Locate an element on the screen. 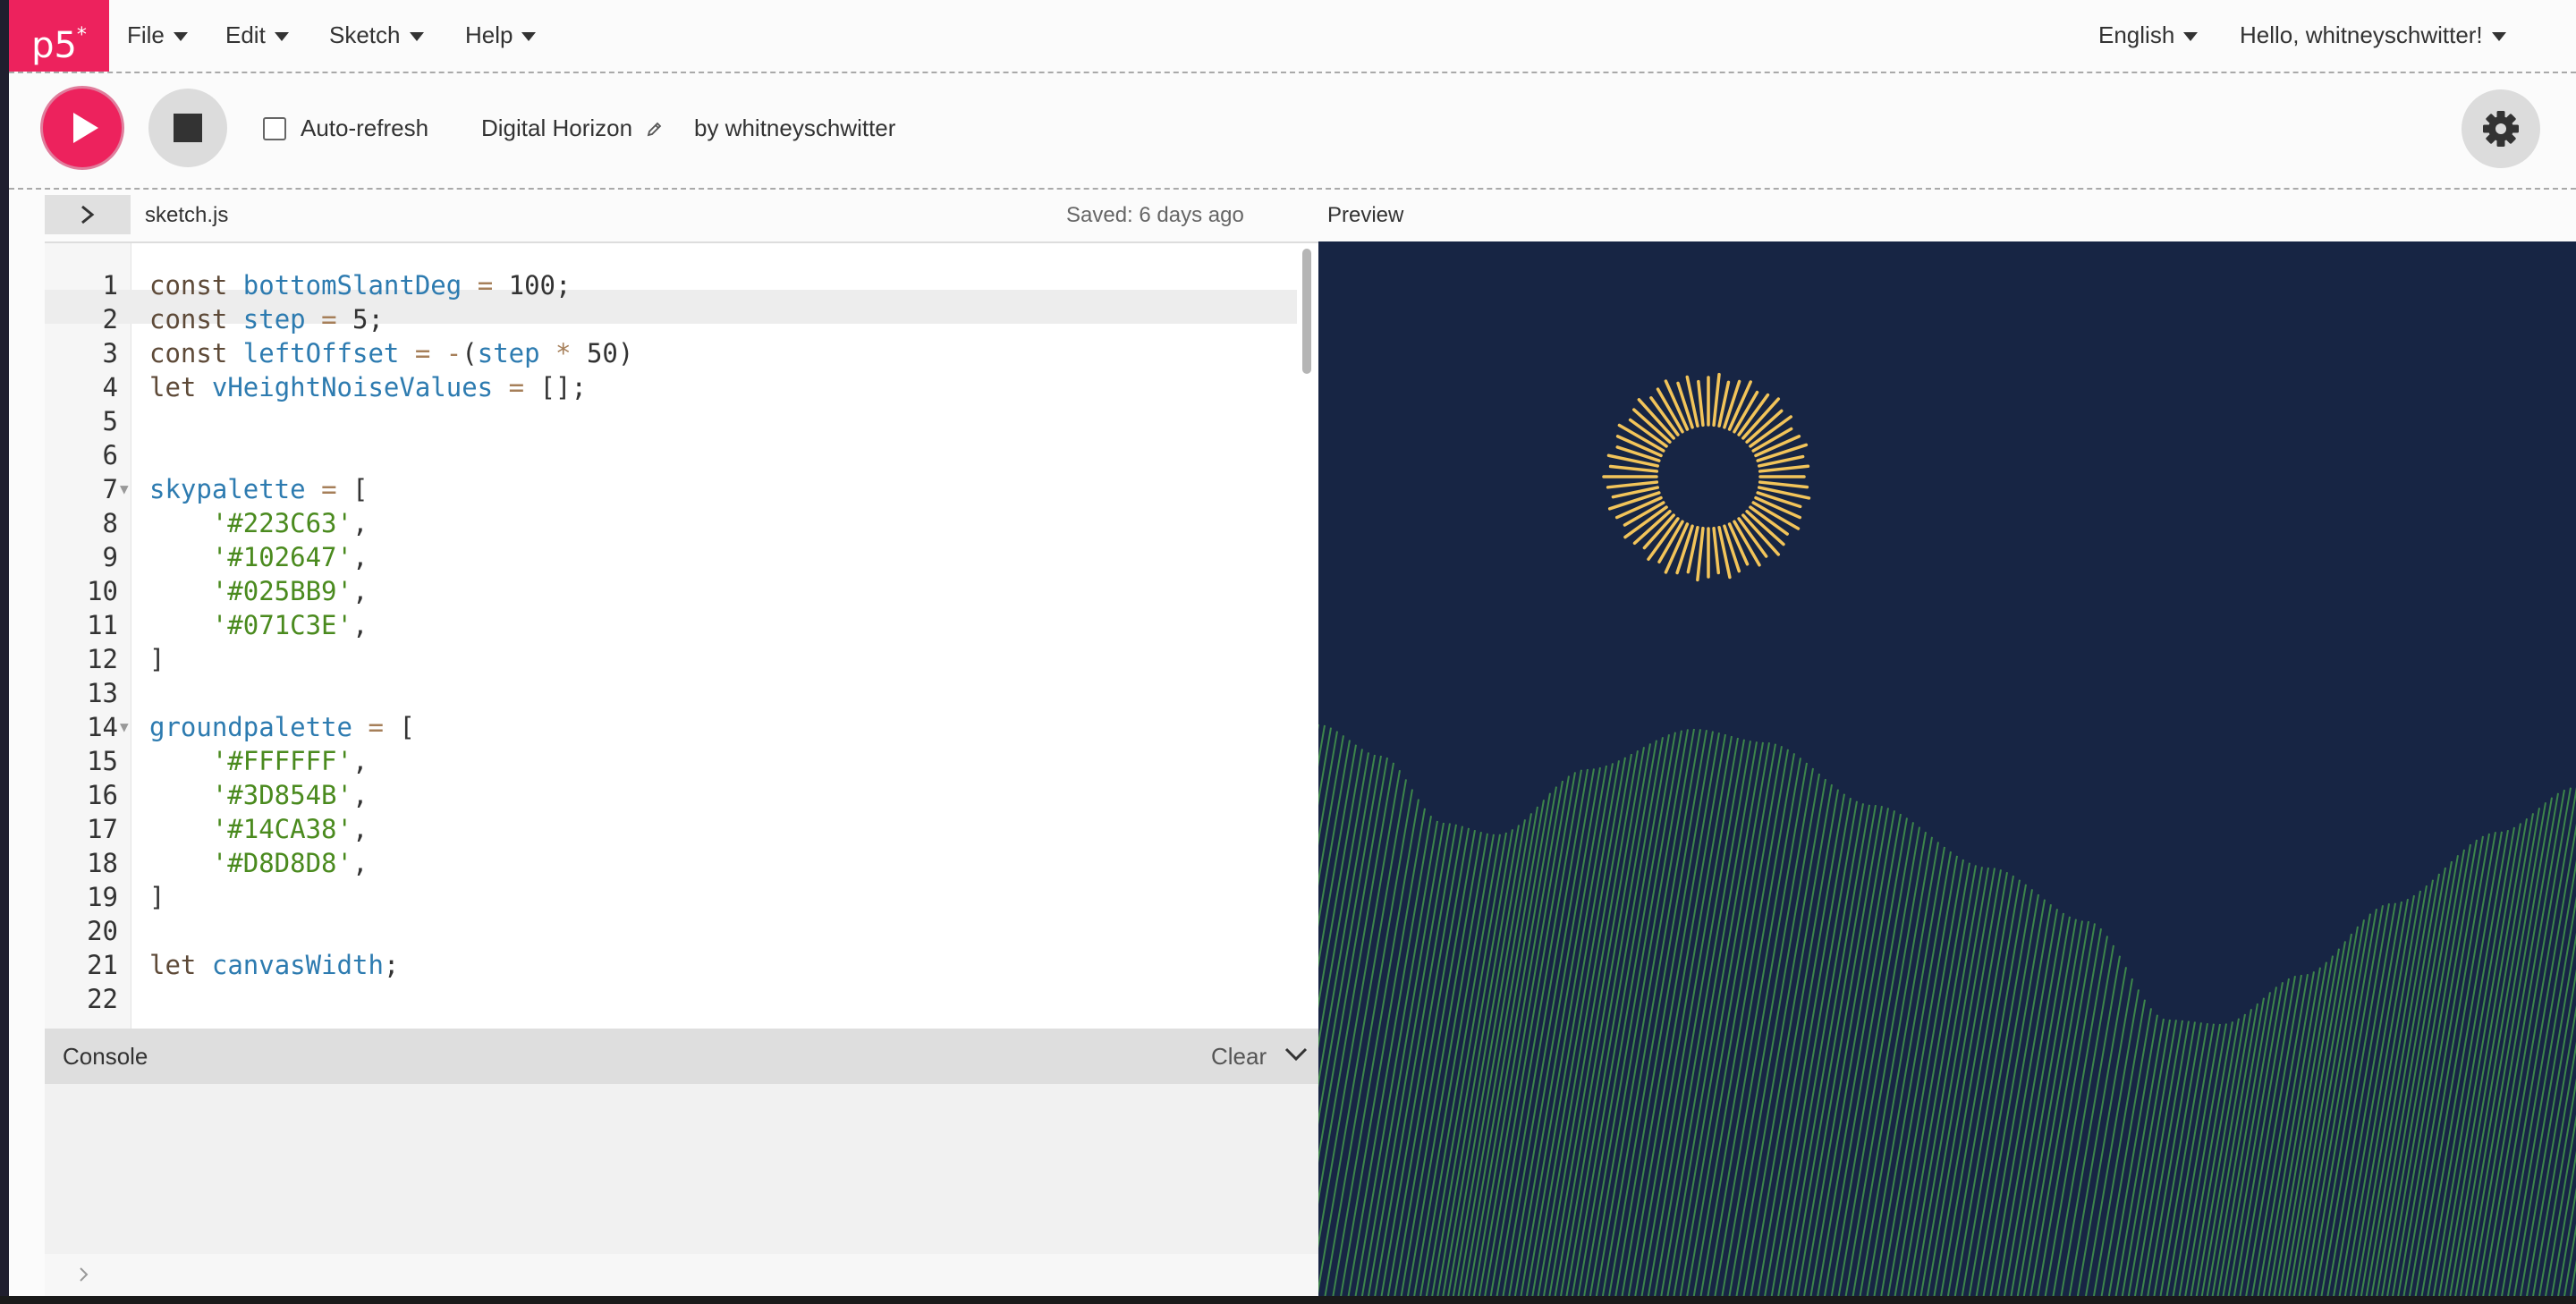 This screenshot has width=2576, height=1304. code-line: 13 is located at coordinates (671, 693).